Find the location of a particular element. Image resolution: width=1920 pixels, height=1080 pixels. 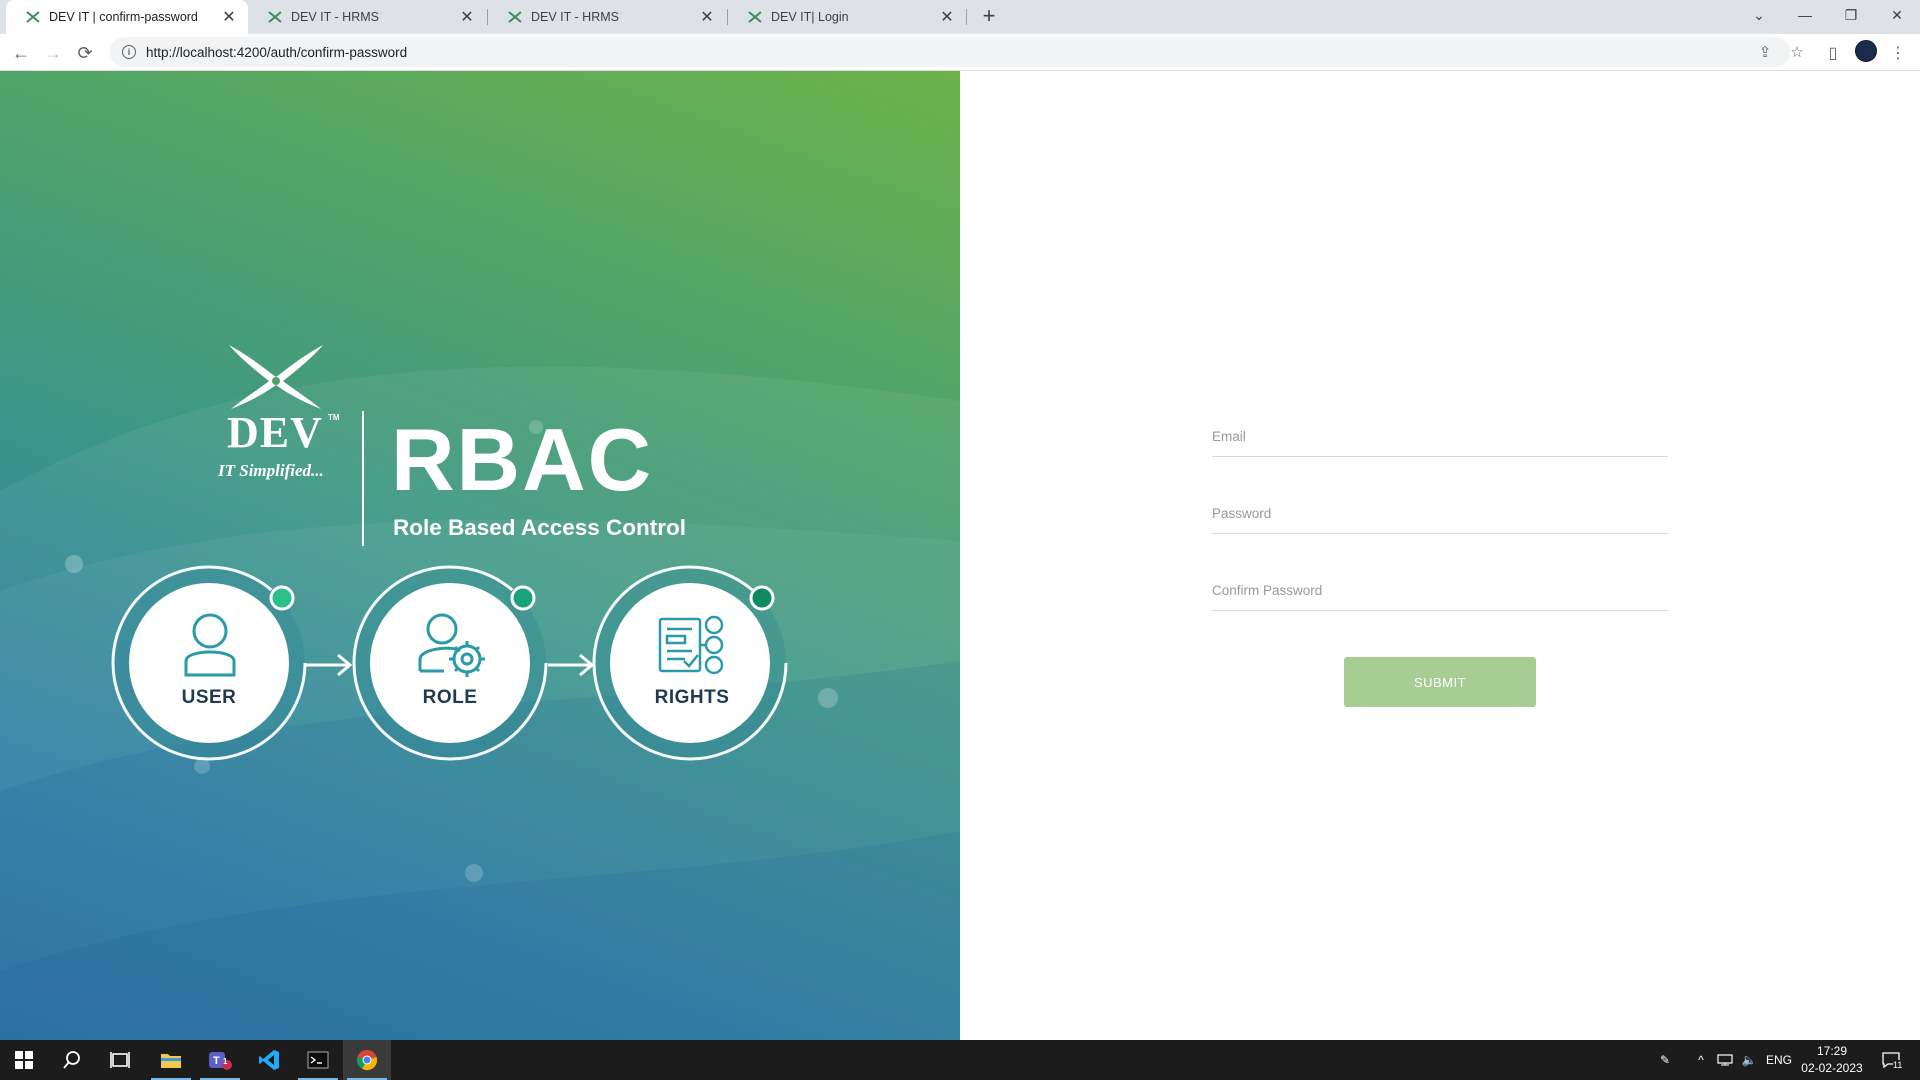

notification-center-icon: 11 is located at coordinates (1891, 1060).